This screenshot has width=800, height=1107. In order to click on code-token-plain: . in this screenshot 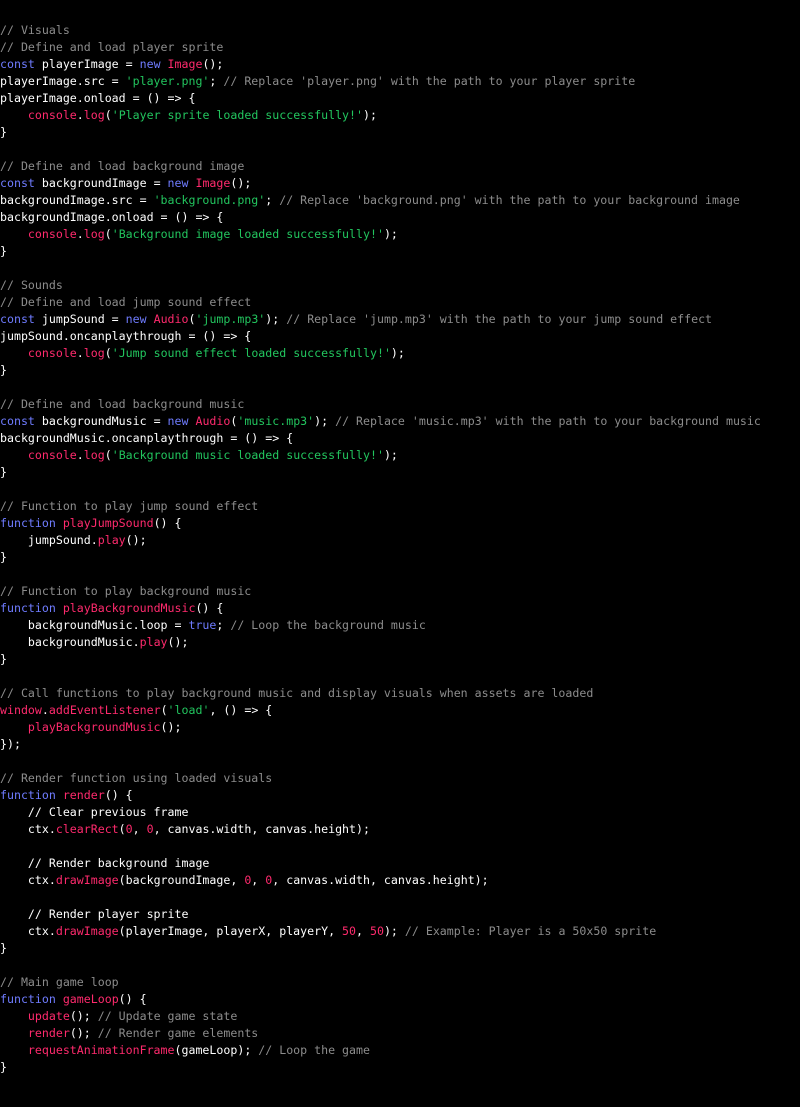, I will do `click(80, 353)`.